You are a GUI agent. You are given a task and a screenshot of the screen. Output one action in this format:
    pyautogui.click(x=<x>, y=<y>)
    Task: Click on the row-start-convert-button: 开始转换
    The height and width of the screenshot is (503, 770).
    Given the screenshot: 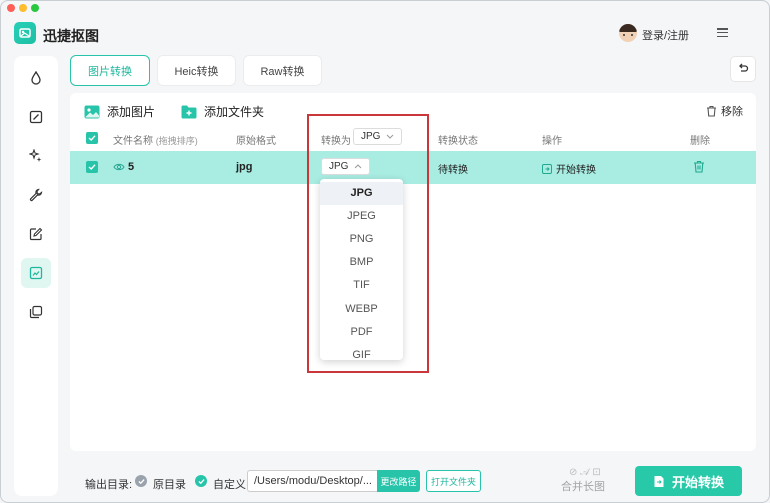 What is the action you would take?
    pyautogui.click(x=569, y=168)
    